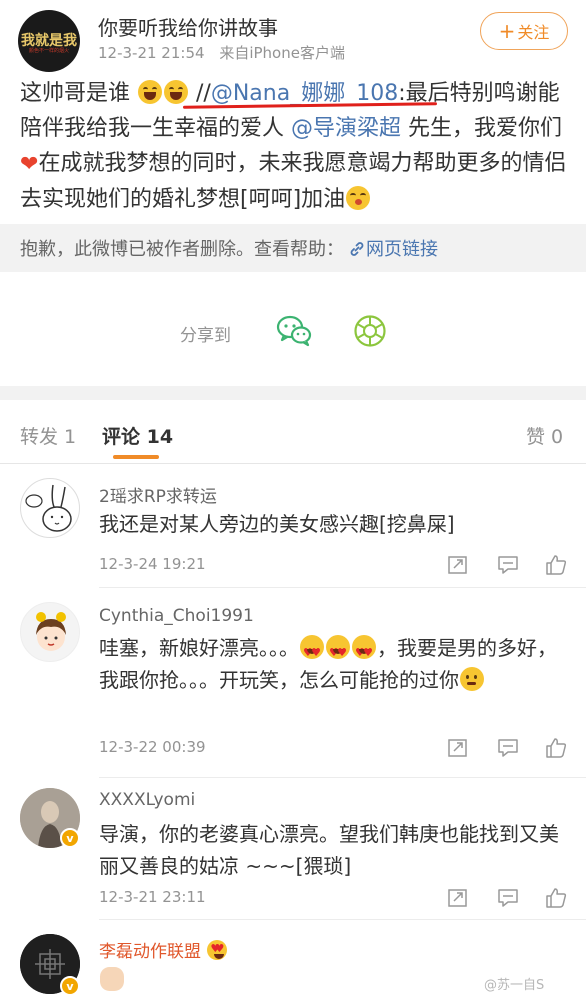 The height and width of the screenshot is (1000, 586). Describe the element at coordinates (48, 51) in the screenshot. I see `avatar-logo-subtext: 颜色不一样的烟火` at that location.